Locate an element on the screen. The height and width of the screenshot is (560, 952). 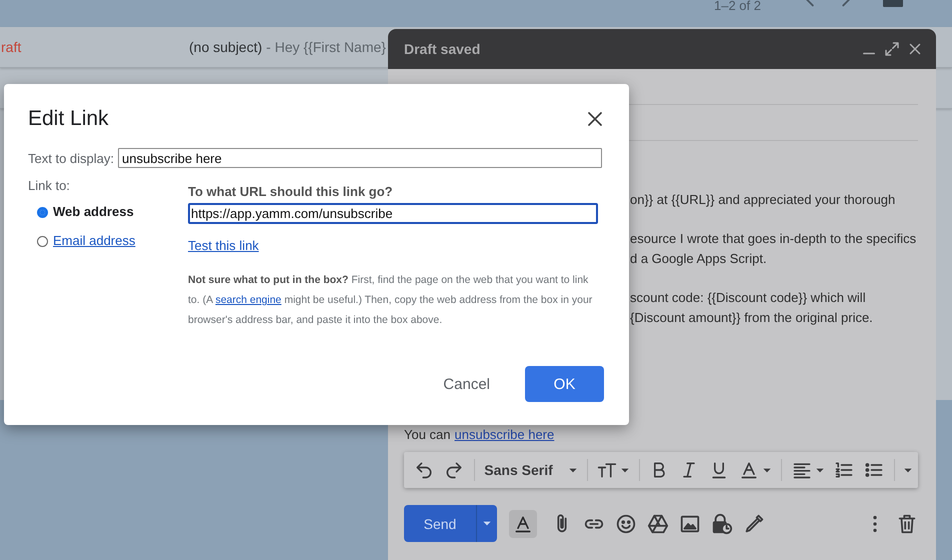
text-format-icon is located at coordinates (523, 524).